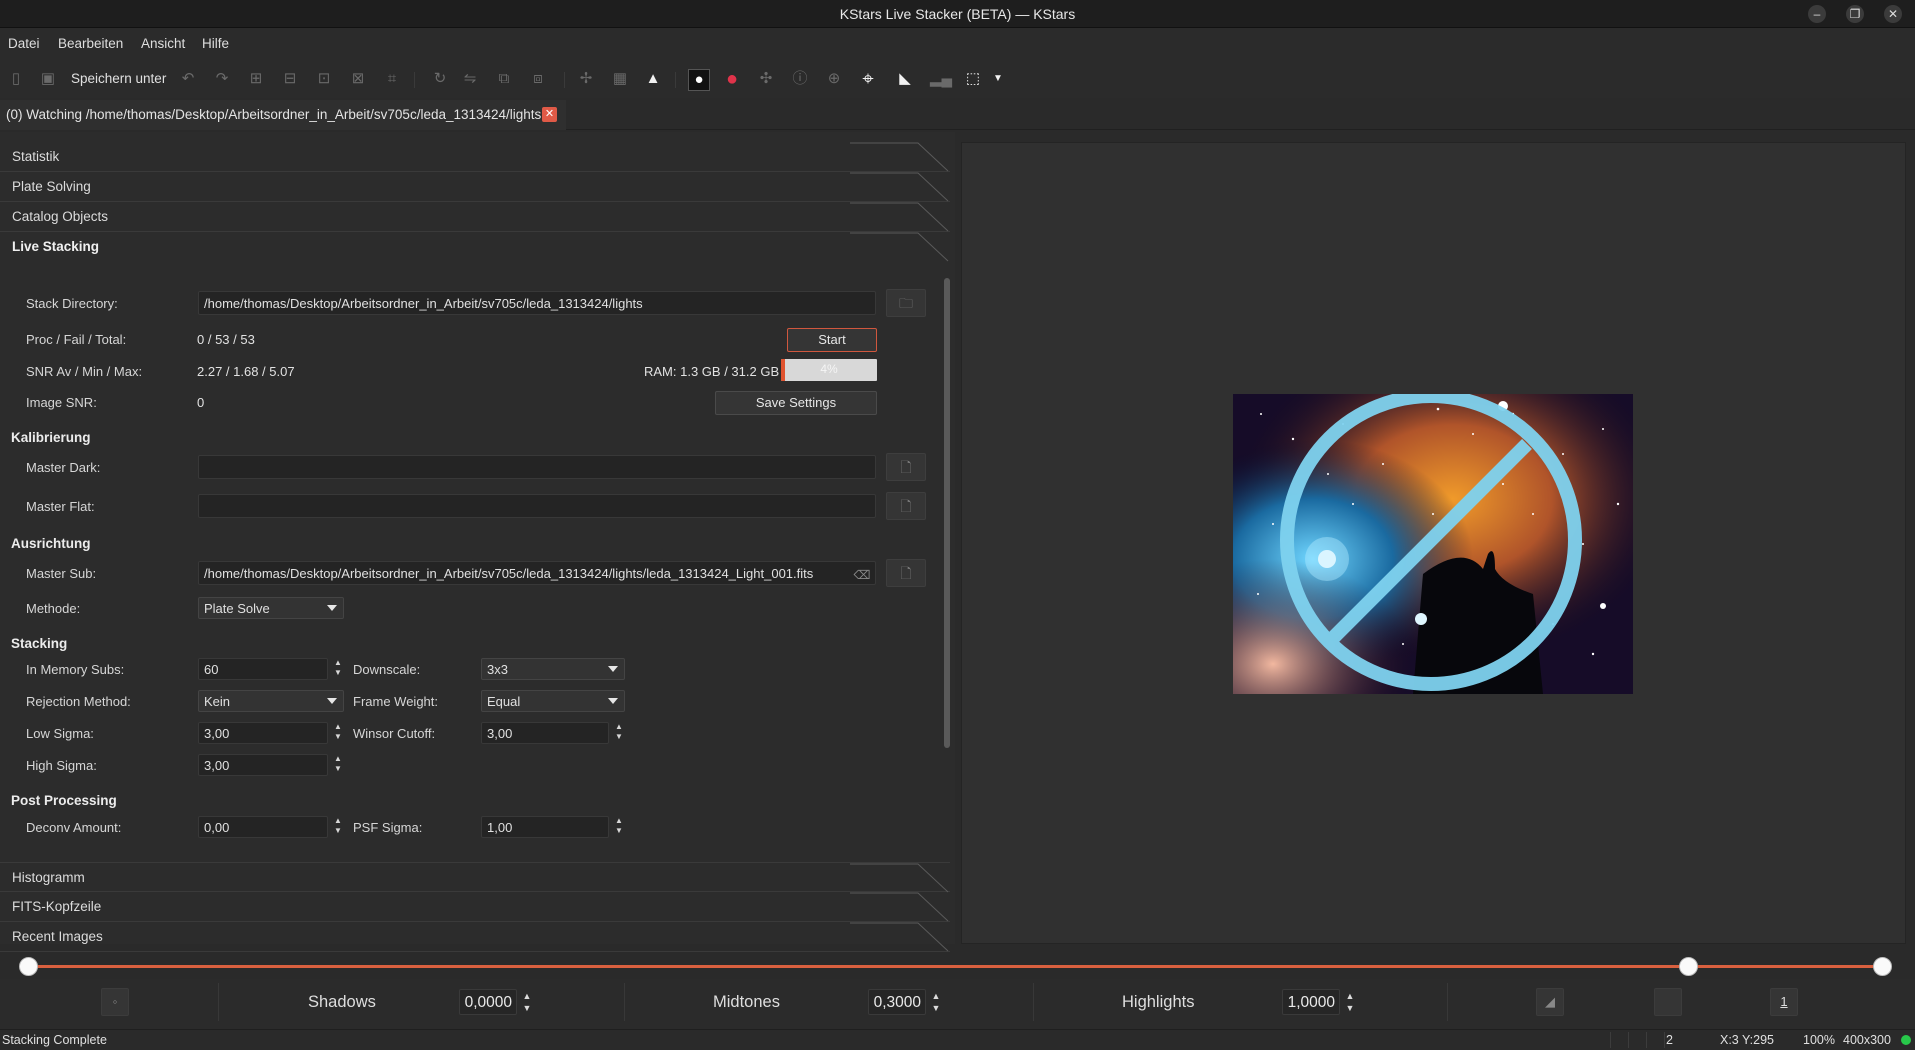  Describe the element at coordinates (226, 339) in the screenshot. I see `proc-value: 0 / 53 / 53` at that location.